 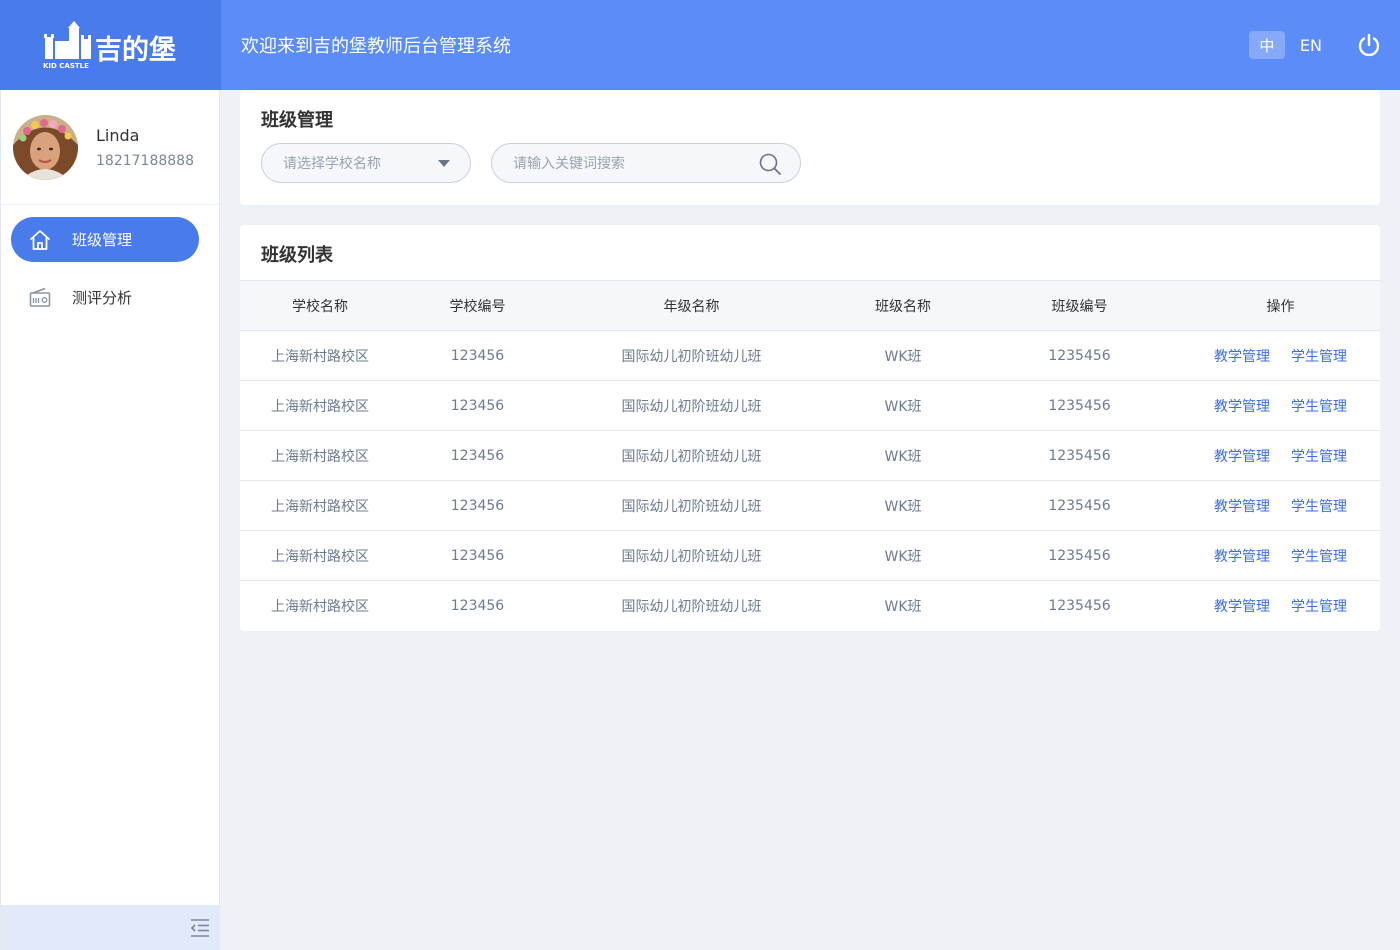 I want to click on chevron-down-icon, so click(x=444, y=163).